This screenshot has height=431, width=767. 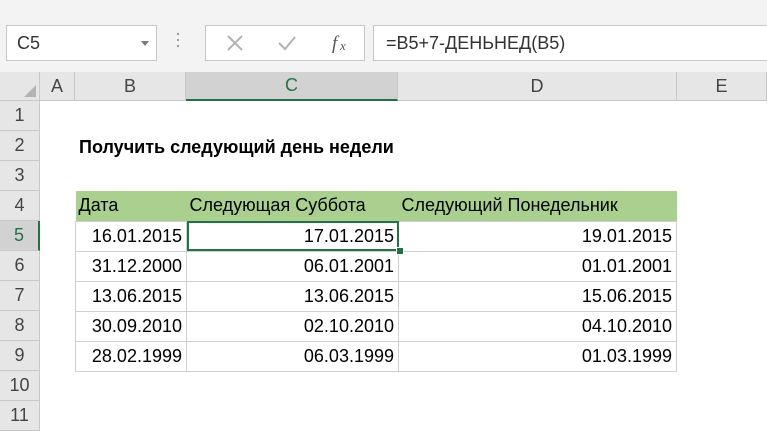 I want to click on drag-handle, so click(x=178, y=43).